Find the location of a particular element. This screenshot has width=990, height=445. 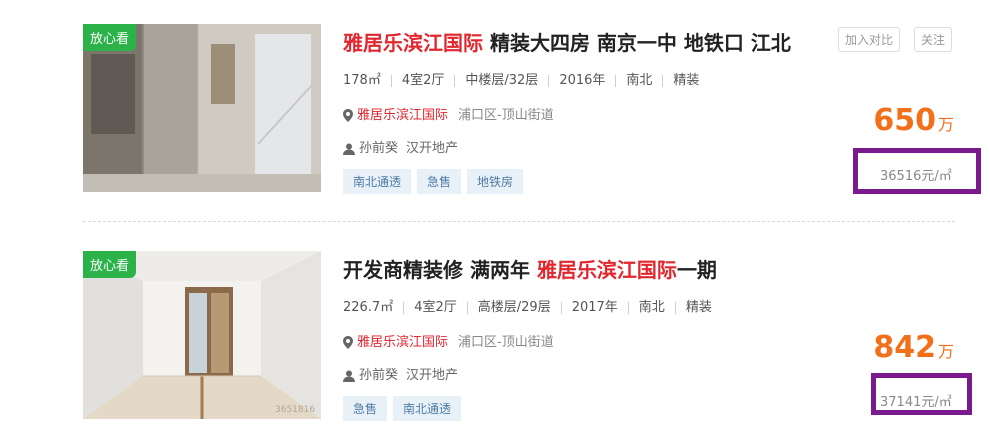

title-text: 开发商精装修 满两年 is located at coordinates (440, 270).